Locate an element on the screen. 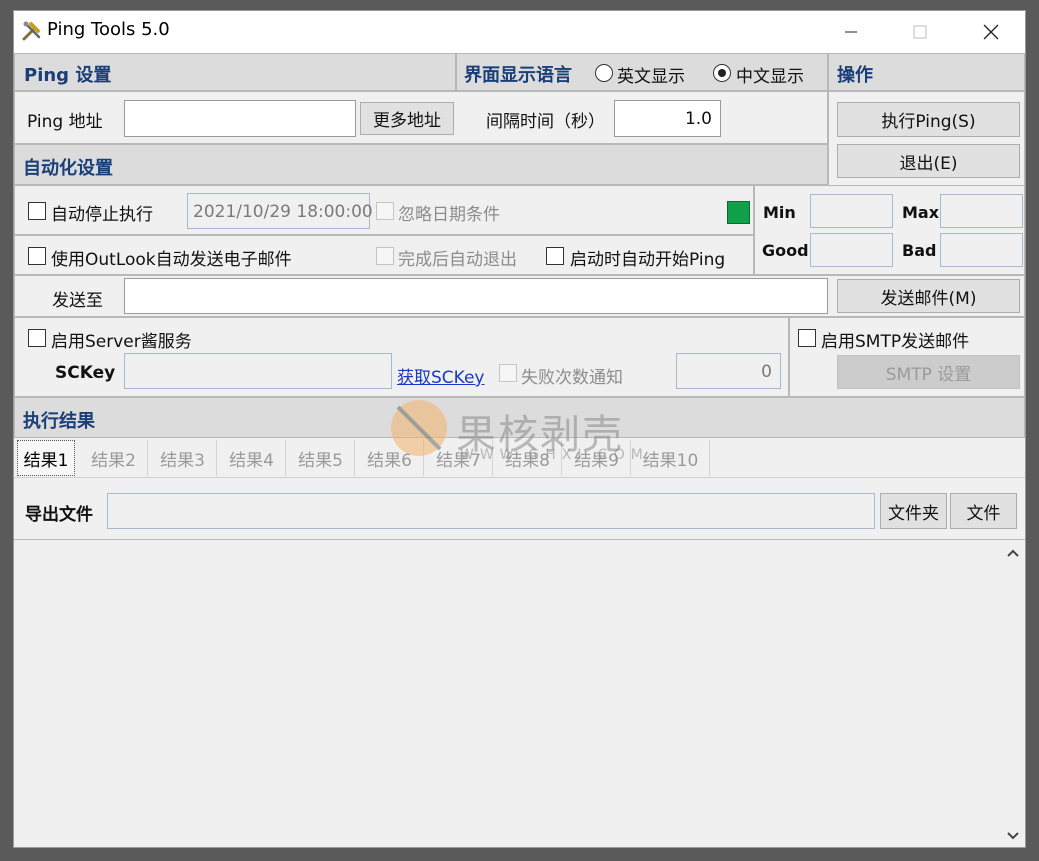  send-to-panel: 发送至 发送邮件(M) is located at coordinates (519, 296).